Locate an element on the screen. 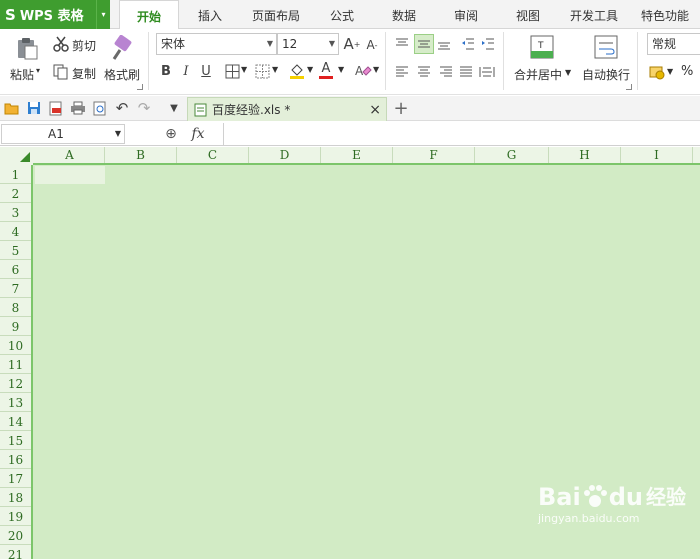 The width and height of the screenshot is (700, 559). tab-developer: 开发工具 is located at coordinates (594, 14).